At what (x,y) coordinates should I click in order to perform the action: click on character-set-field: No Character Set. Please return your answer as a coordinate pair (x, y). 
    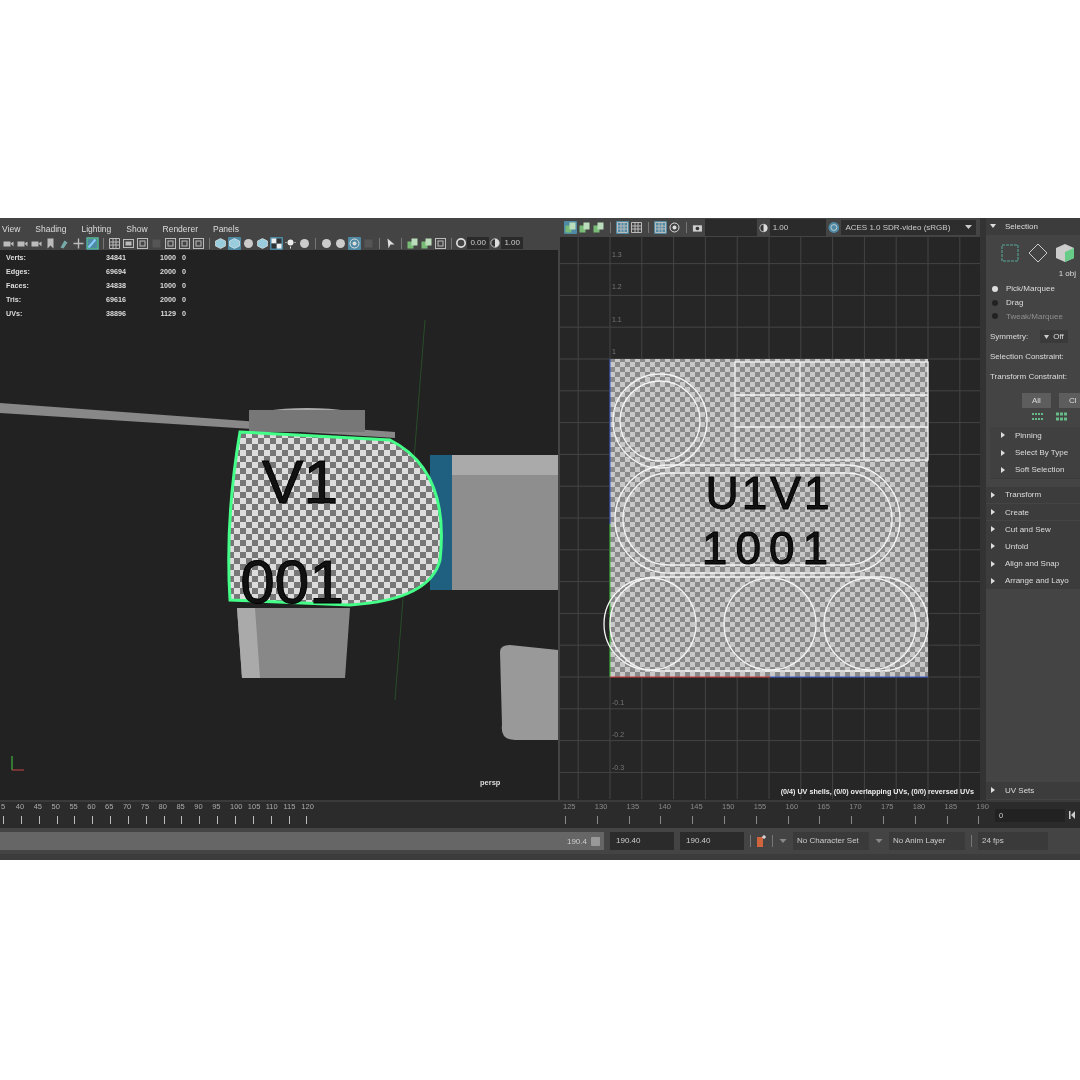
    Looking at the image, I should click on (831, 841).